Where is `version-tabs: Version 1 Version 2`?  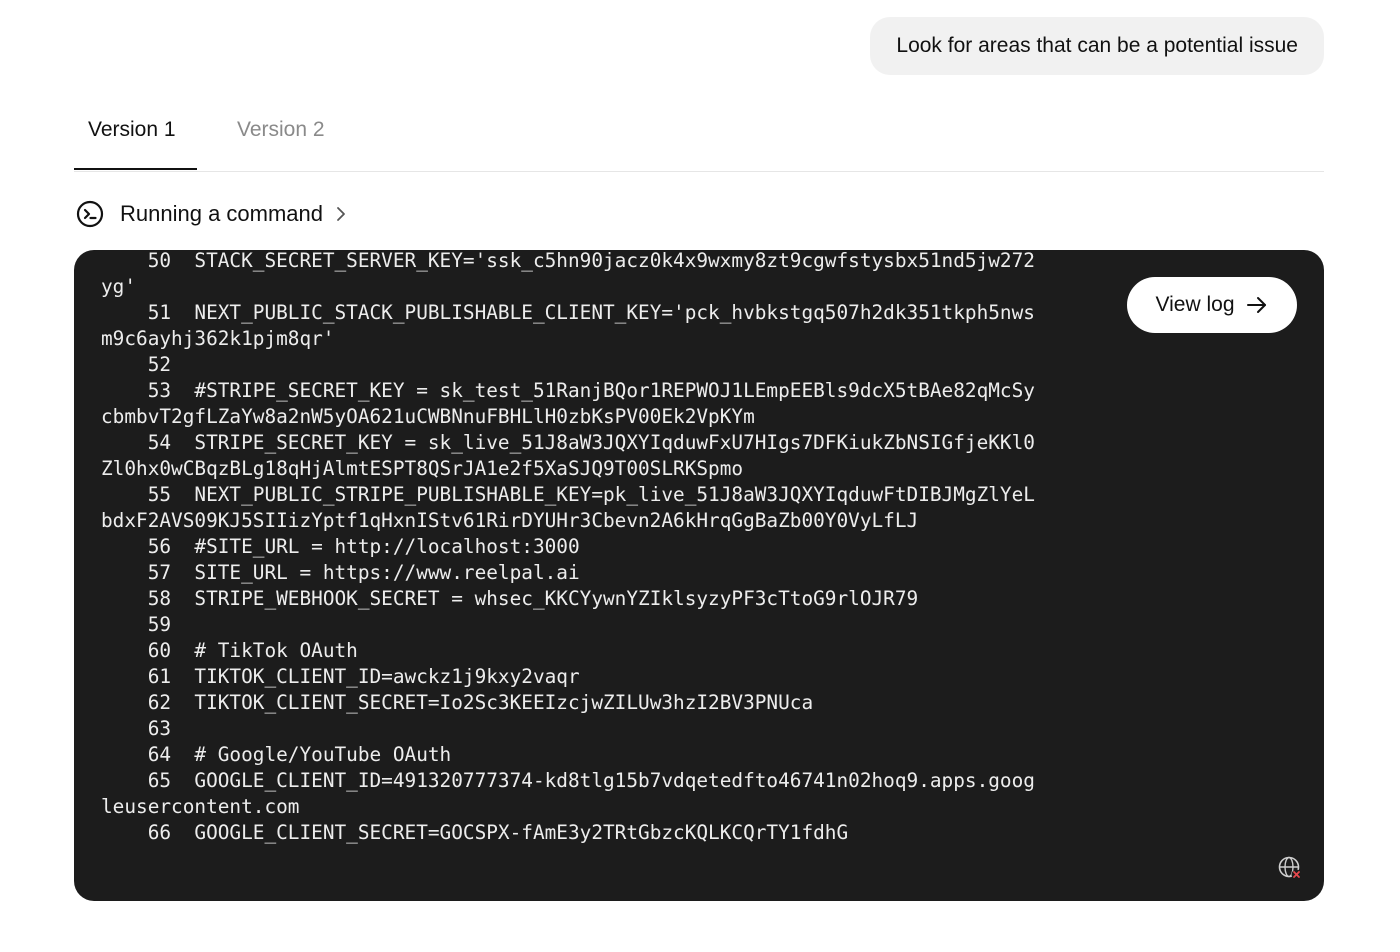 version-tabs: Version 1 Version 2 is located at coordinates (699, 136).